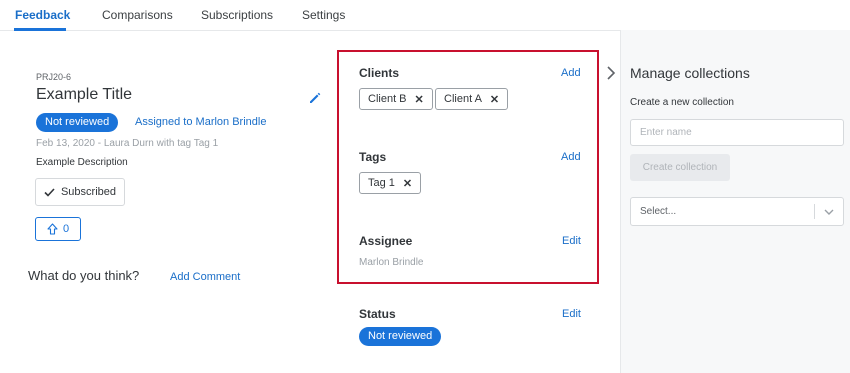 The width and height of the screenshot is (850, 373). I want to click on tab-comparisons: Comparisons, so click(137, 15).